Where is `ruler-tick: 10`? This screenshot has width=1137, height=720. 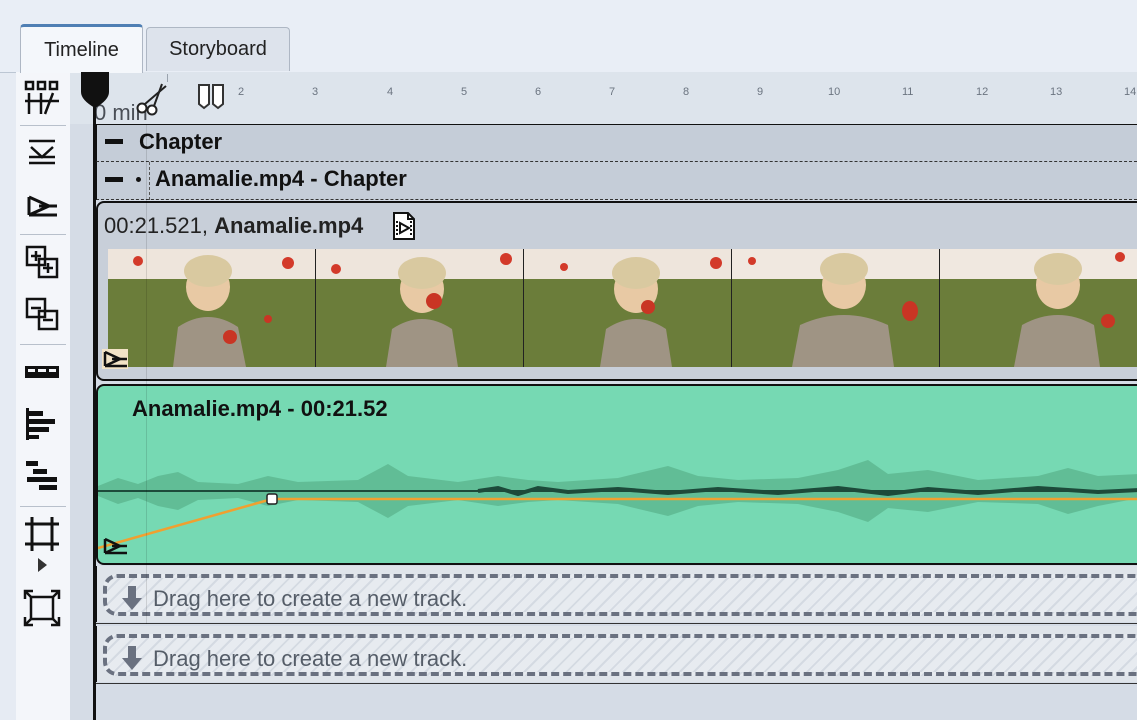 ruler-tick: 10 is located at coordinates (834, 92).